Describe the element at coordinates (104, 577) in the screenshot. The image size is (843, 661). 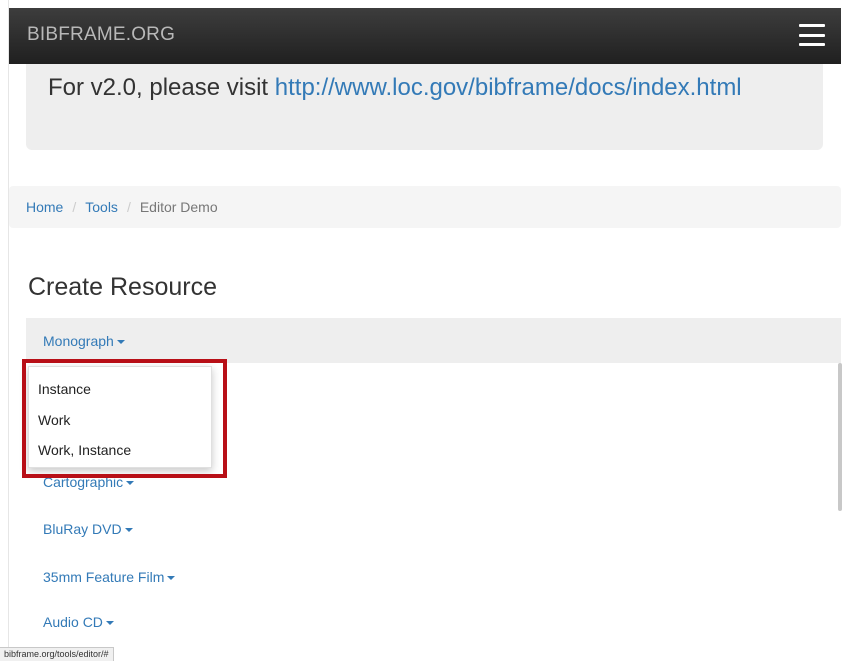
I see `menu-35mm-label: 35mm Feature Film` at that location.